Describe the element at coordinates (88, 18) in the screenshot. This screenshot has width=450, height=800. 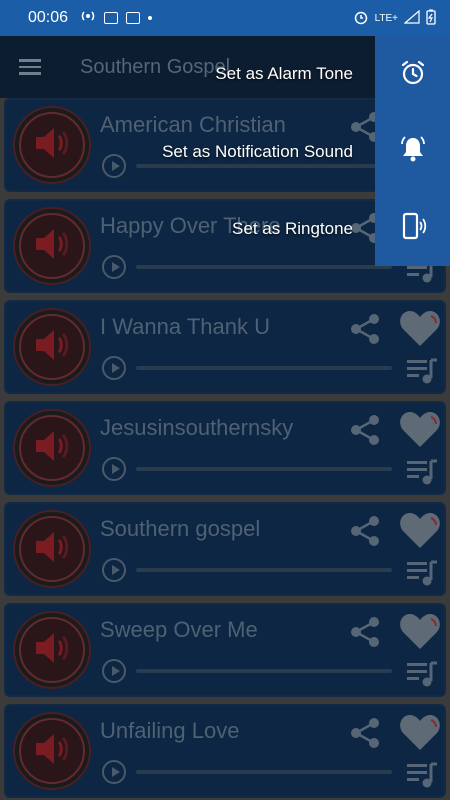
I see `hotspot-icon` at that location.